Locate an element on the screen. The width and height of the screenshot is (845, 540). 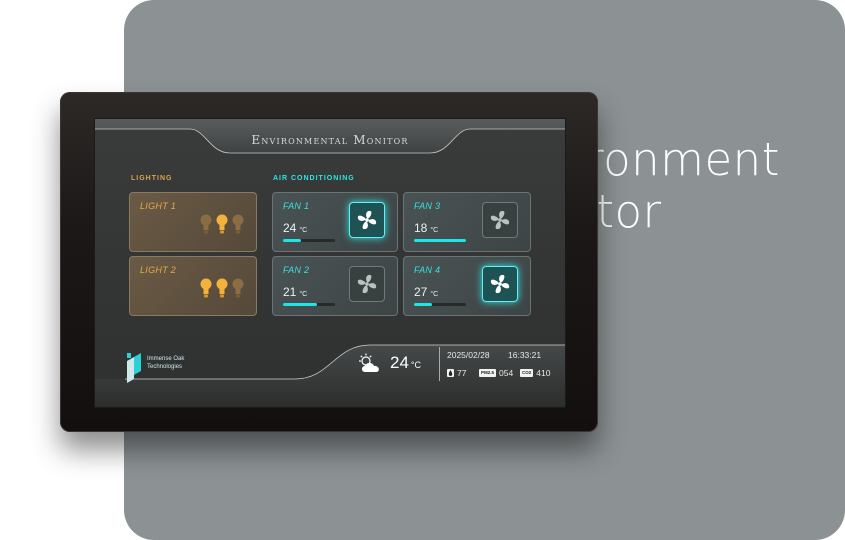
light-name: LIGHT 1 is located at coordinates (158, 206).